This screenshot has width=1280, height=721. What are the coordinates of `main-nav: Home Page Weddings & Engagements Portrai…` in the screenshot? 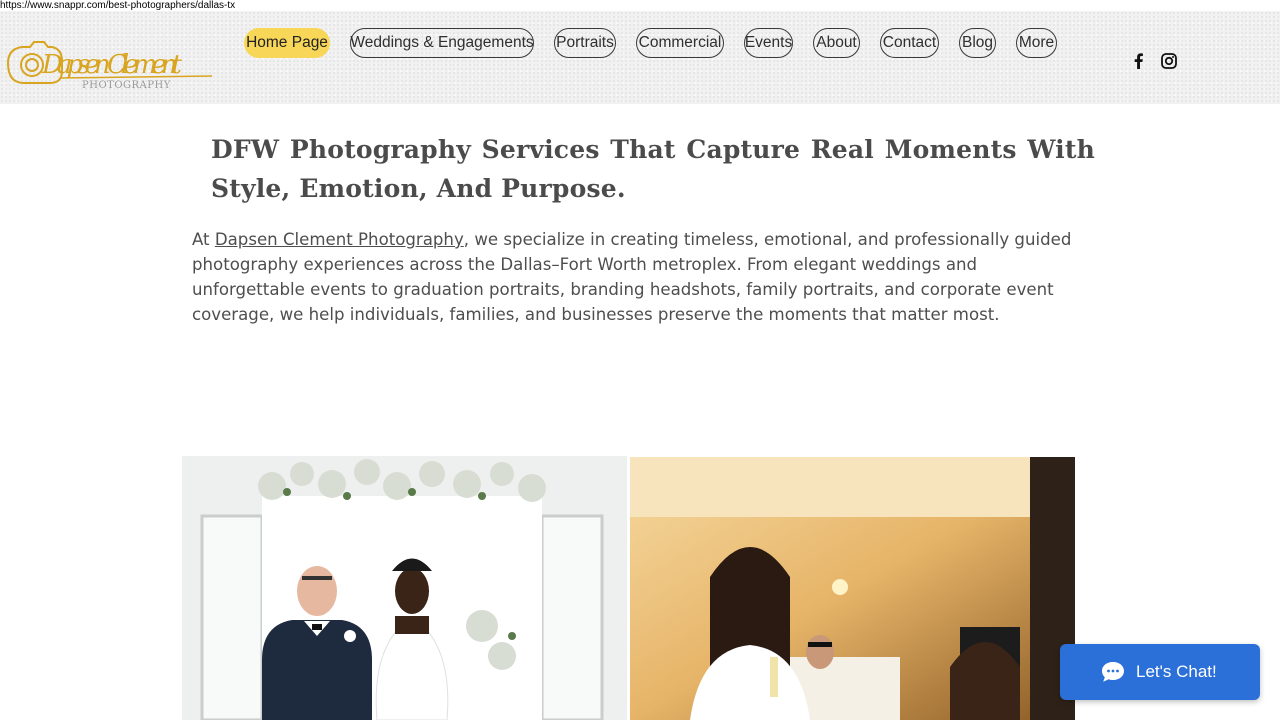 It's located at (660, 43).